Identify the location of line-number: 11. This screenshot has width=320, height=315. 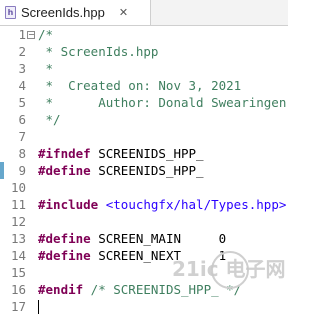
(18, 204).